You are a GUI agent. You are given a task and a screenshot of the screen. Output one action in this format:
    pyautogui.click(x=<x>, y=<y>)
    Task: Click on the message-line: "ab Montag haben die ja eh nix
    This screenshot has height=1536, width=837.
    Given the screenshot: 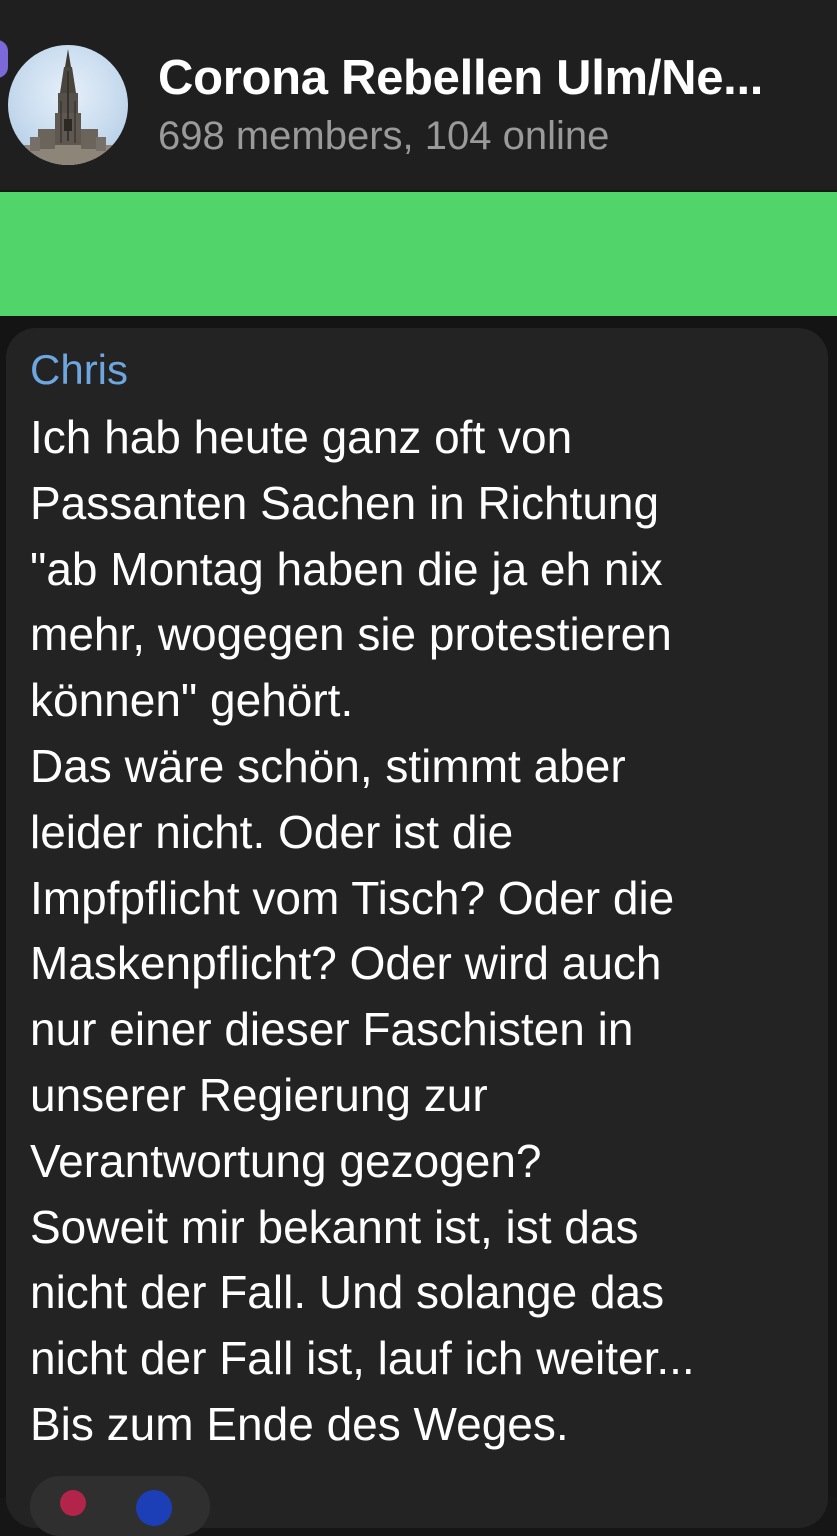 What is the action you would take?
    pyautogui.click(x=346, y=568)
    